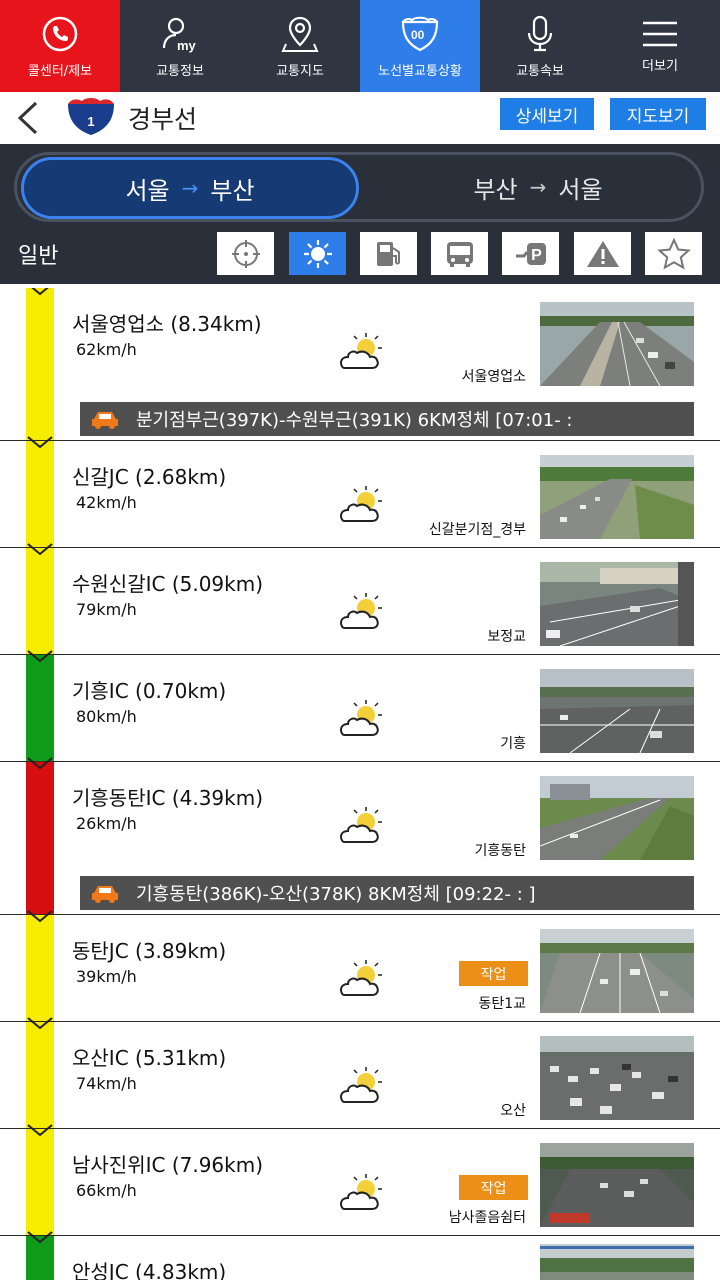 The image size is (720, 1280). Describe the element at coordinates (673, 253) in the screenshot. I see `filter-favorite-button` at that location.